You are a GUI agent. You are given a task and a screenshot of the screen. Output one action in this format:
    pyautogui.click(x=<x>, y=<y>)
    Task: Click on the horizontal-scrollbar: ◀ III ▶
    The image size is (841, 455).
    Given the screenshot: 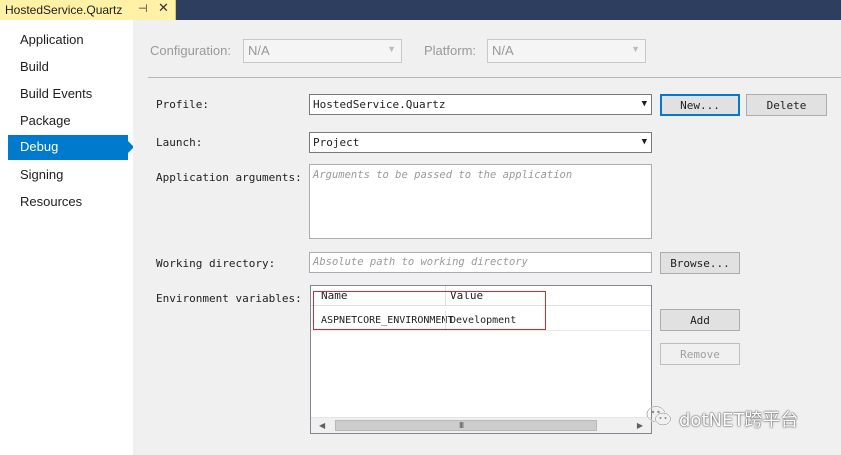 What is the action you would take?
    pyautogui.click(x=481, y=425)
    